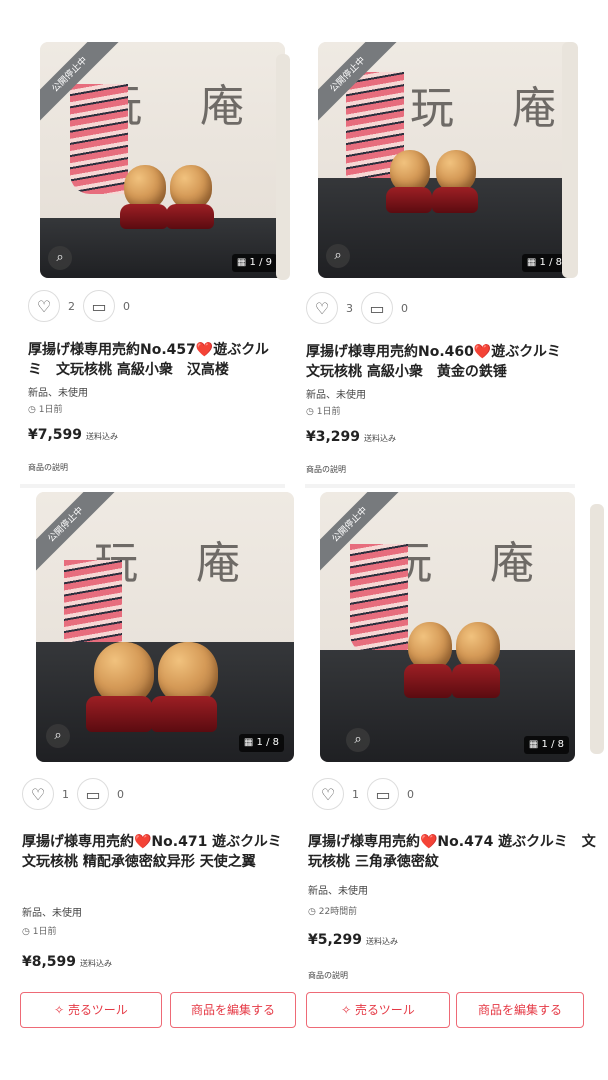  What do you see at coordinates (351, 437) in the screenshot?
I see `price: ¥3,299 送料込み` at bounding box center [351, 437].